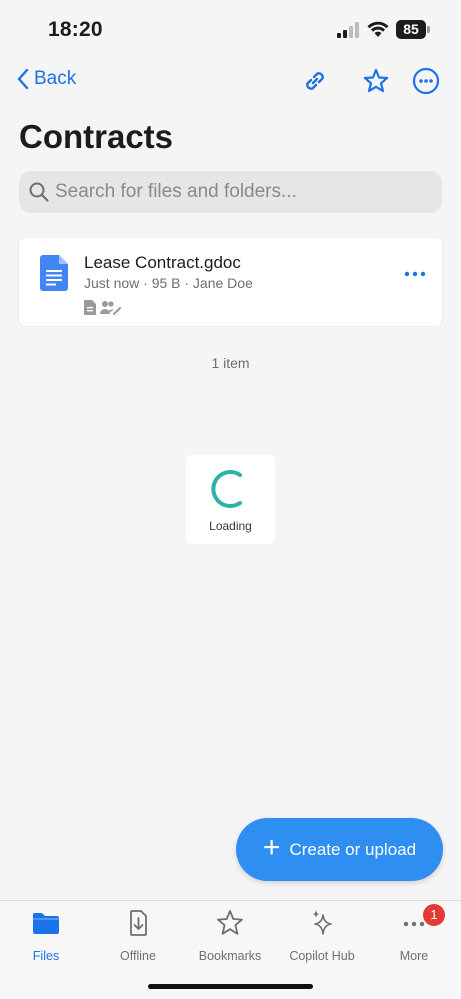 The image size is (461, 999). Describe the element at coordinates (230, 956) in the screenshot. I see `tab-label: Bookmarks` at that location.